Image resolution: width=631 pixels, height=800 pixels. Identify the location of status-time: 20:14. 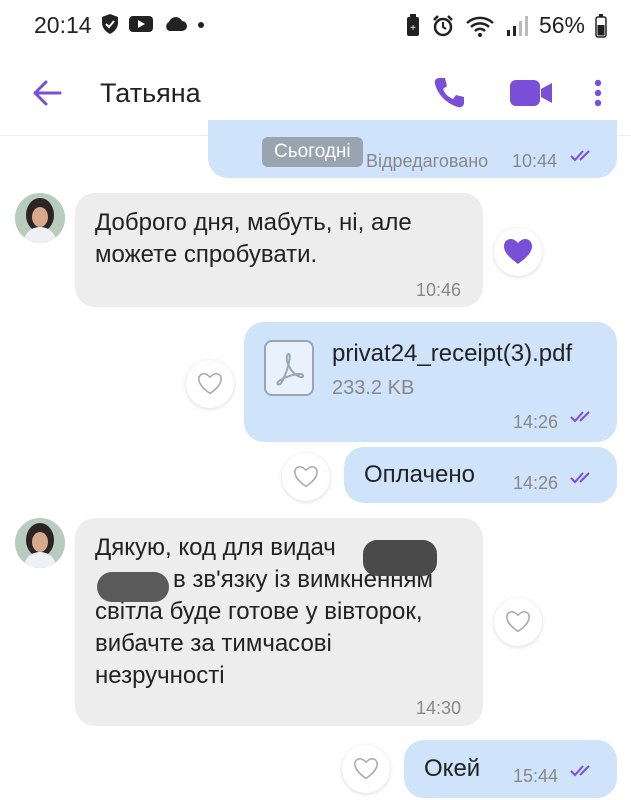
(63, 25).